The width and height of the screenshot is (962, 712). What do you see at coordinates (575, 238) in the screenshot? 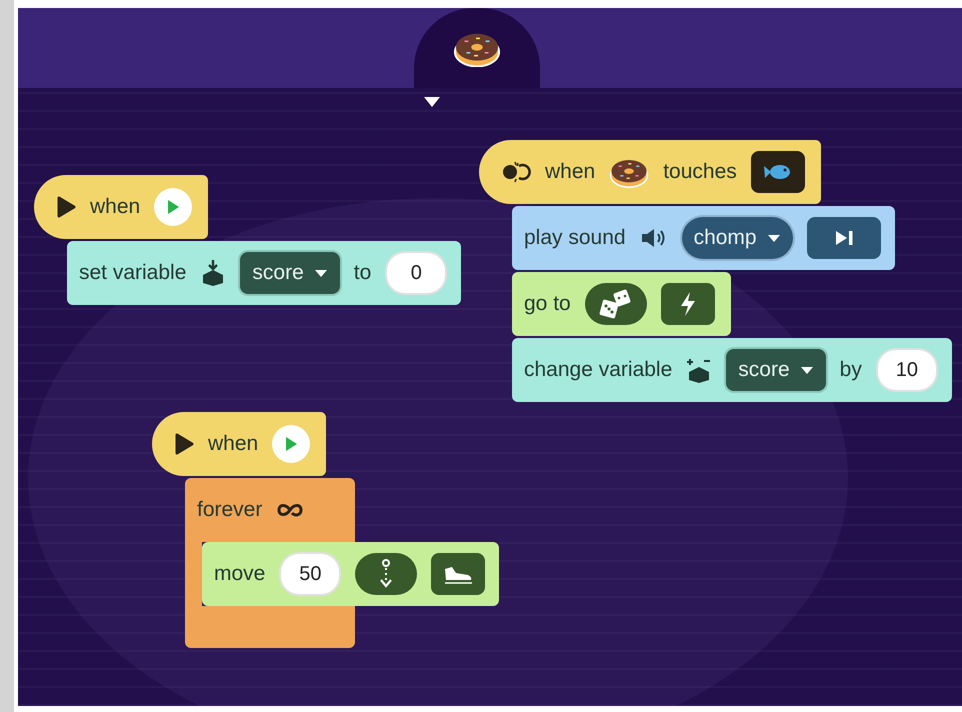
I see `block-label: play sound` at bounding box center [575, 238].